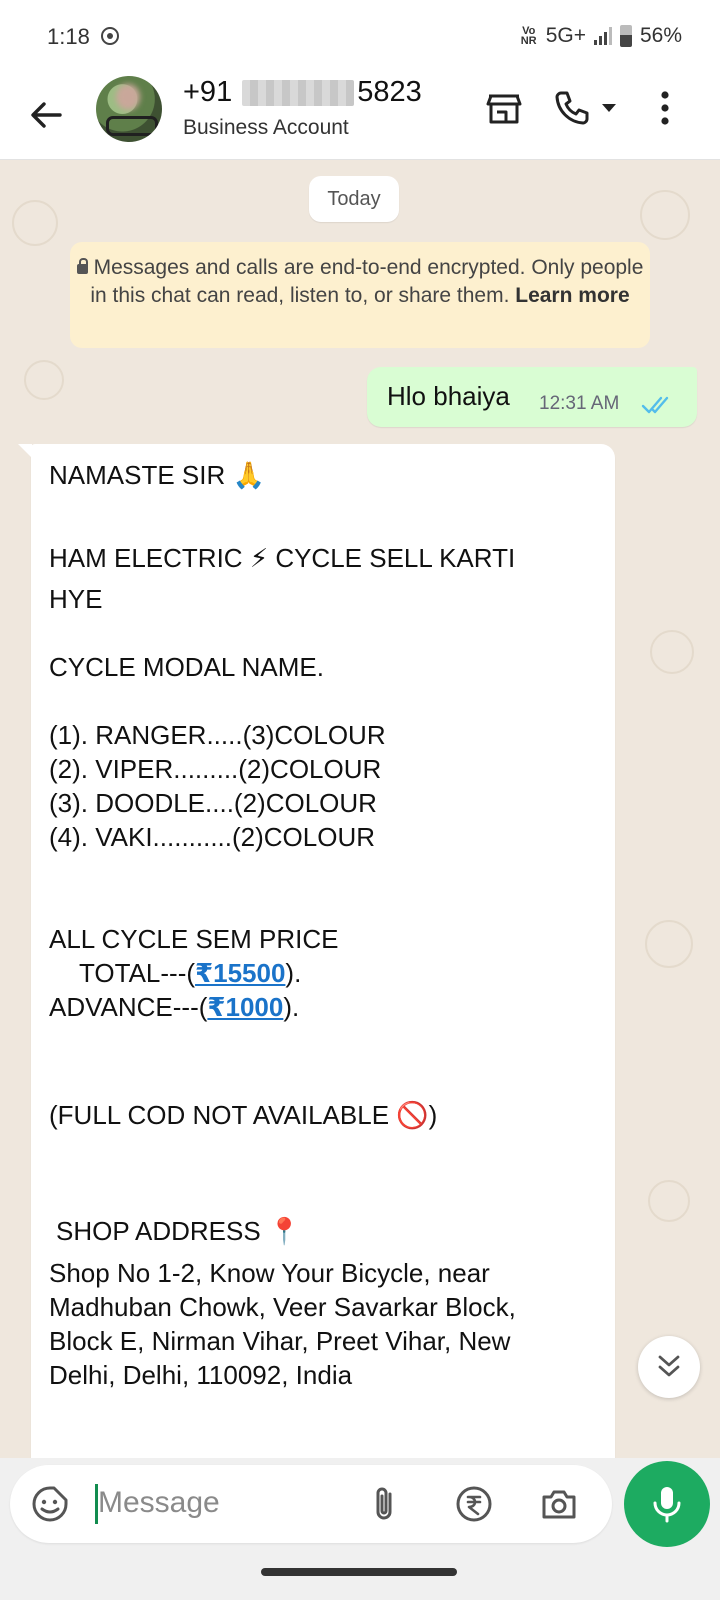 This screenshot has width=720, height=1600. Describe the element at coordinates (354, 199) in the screenshot. I see `date-divider: Today` at that location.